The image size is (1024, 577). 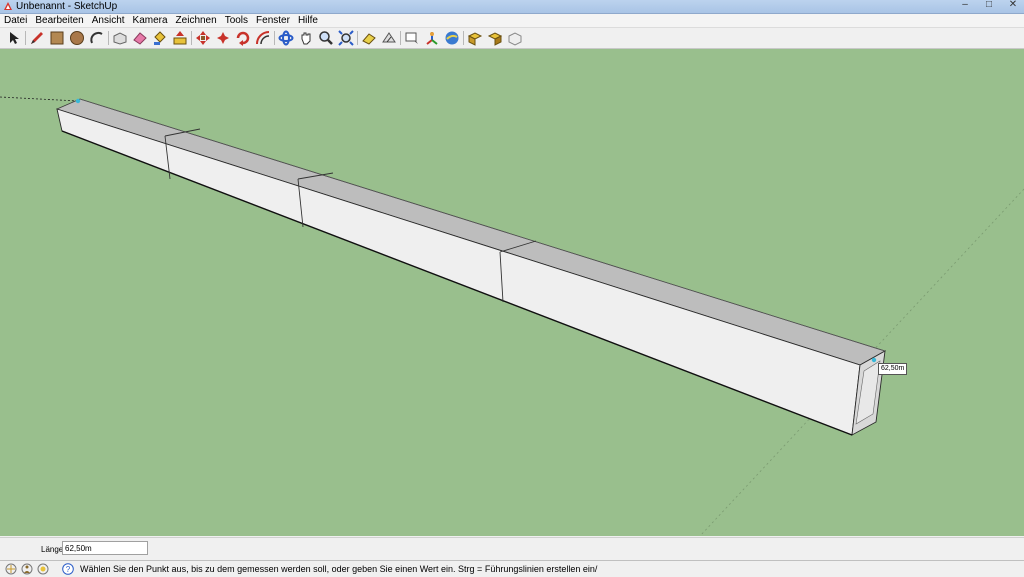 I want to click on rotate-icon, so click(x=223, y=38).